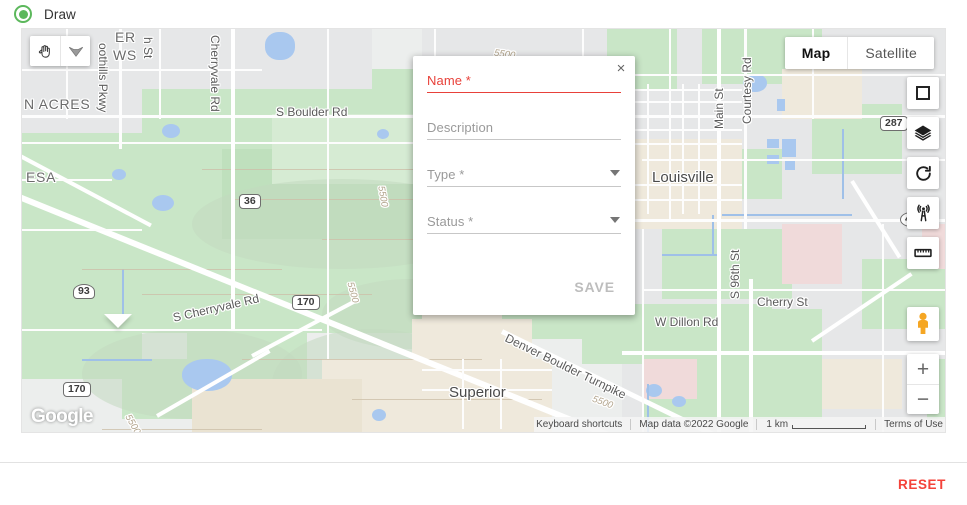  Describe the element at coordinates (579, 424) in the screenshot. I see `keyboard-shortcuts-link: Keyboard shortcuts` at that location.